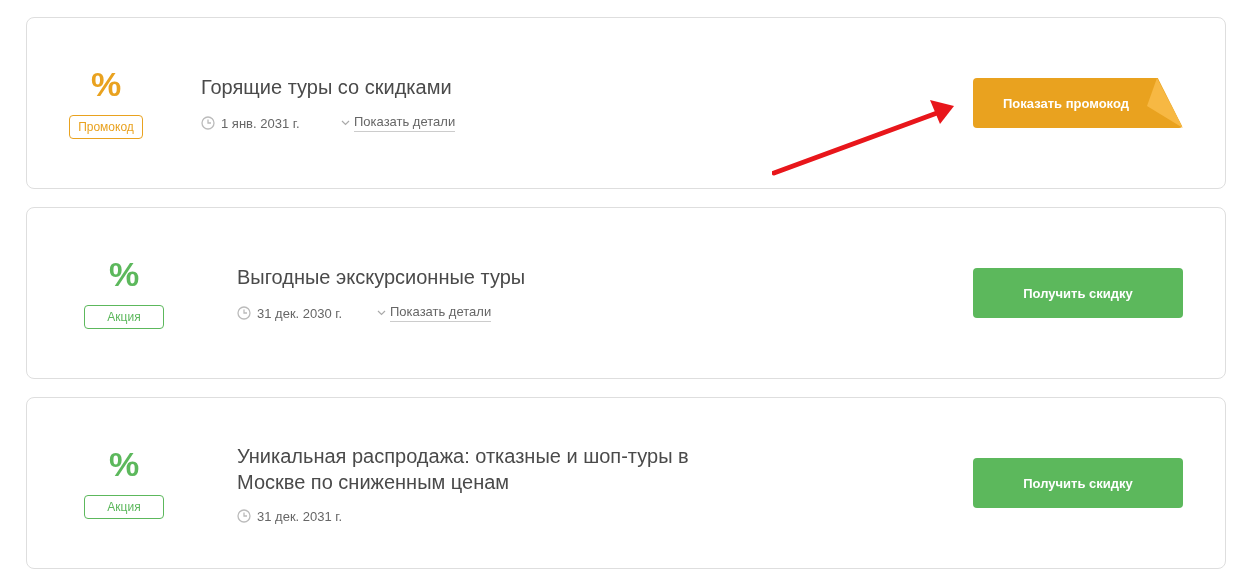 Image resolution: width=1233 pixels, height=577 pixels. What do you see at coordinates (327, 87) in the screenshot?
I see `offer-title: Горящие туры со скидками` at bounding box center [327, 87].